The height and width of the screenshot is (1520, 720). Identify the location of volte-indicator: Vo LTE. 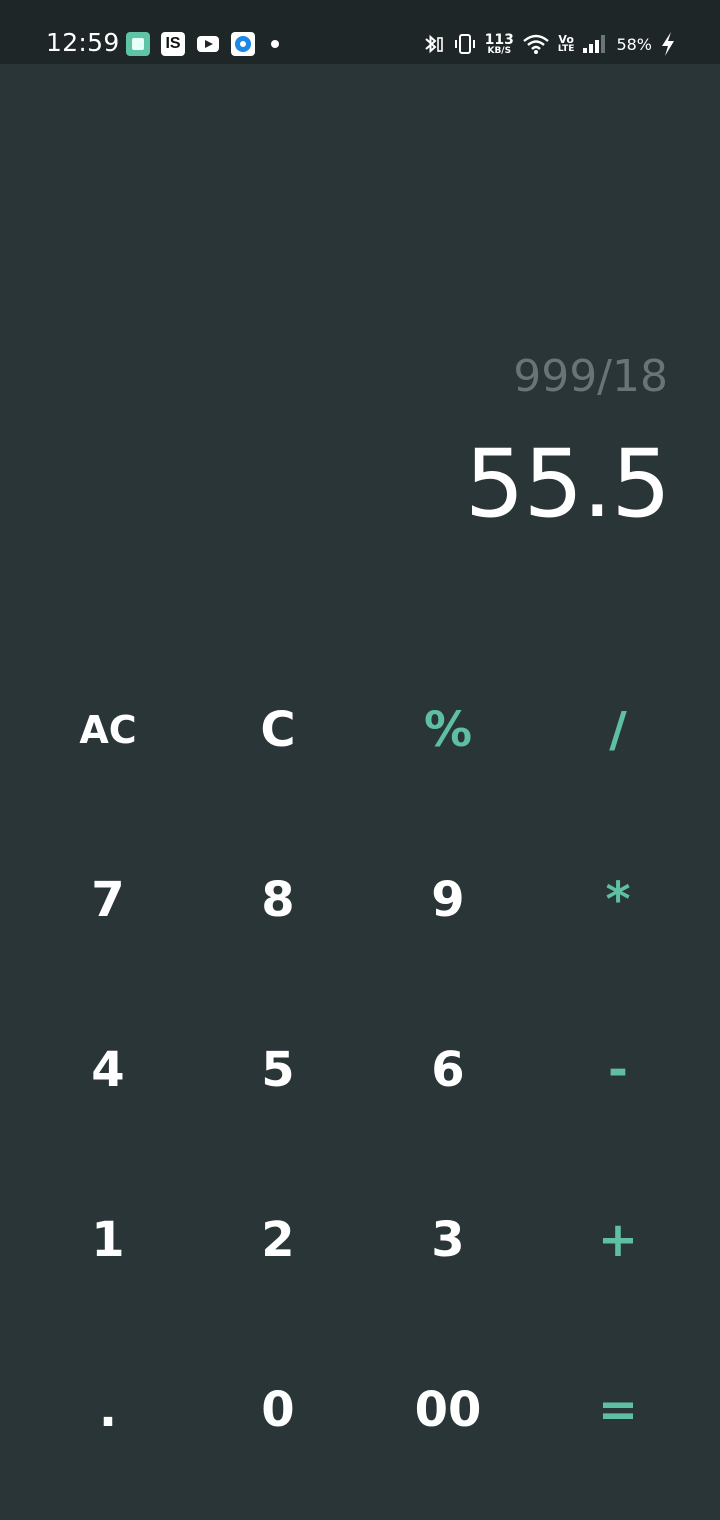
(566, 44).